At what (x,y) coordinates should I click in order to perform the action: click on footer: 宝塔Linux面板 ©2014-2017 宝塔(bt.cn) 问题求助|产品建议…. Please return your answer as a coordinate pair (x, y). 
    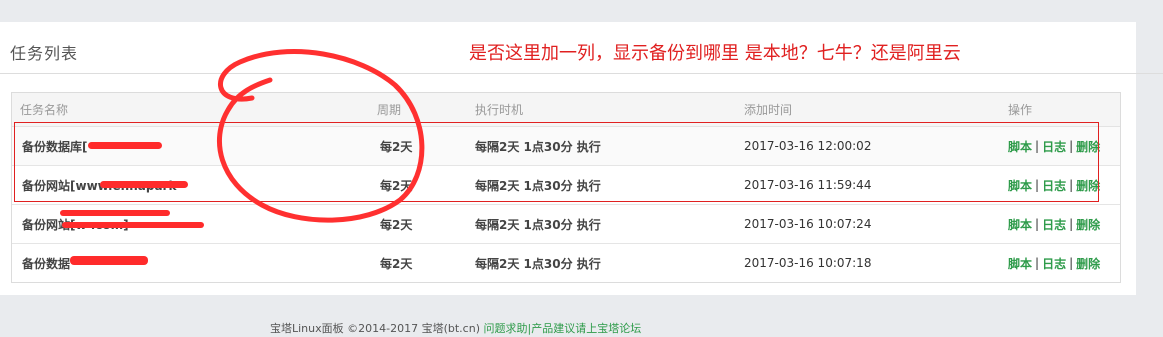
    Looking at the image, I should click on (455, 328).